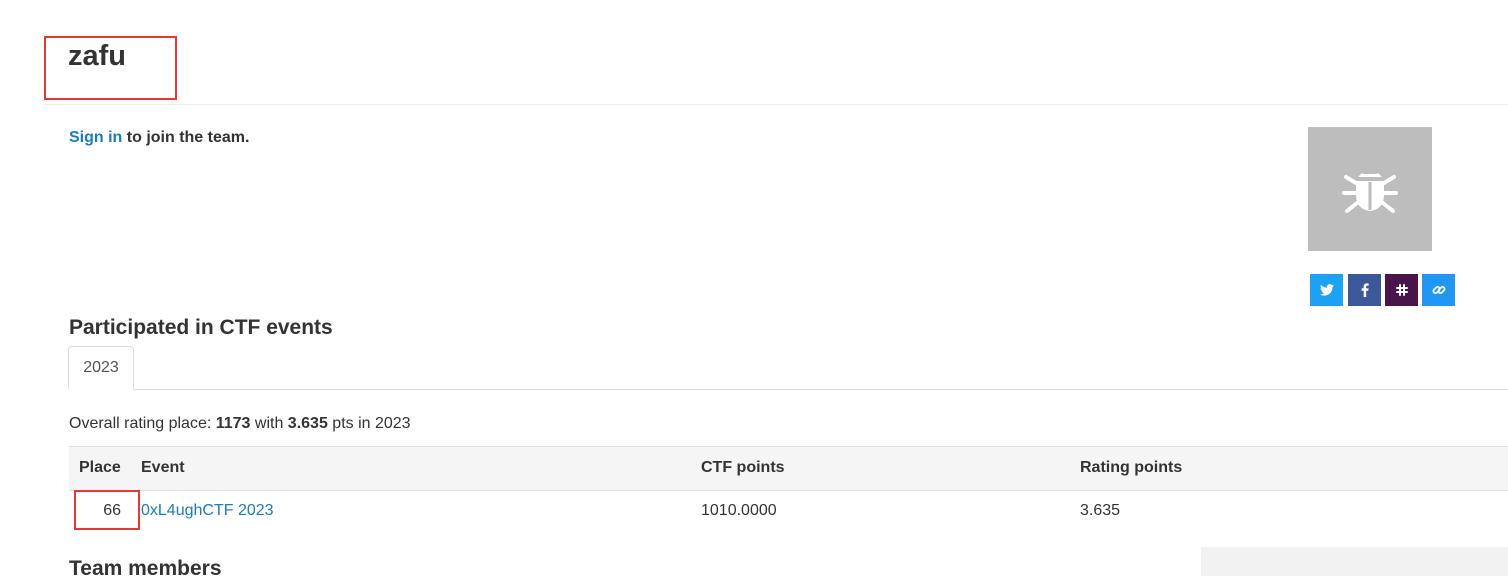  Describe the element at coordinates (163, 467) in the screenshot. I see `header-event: Event` at that location.